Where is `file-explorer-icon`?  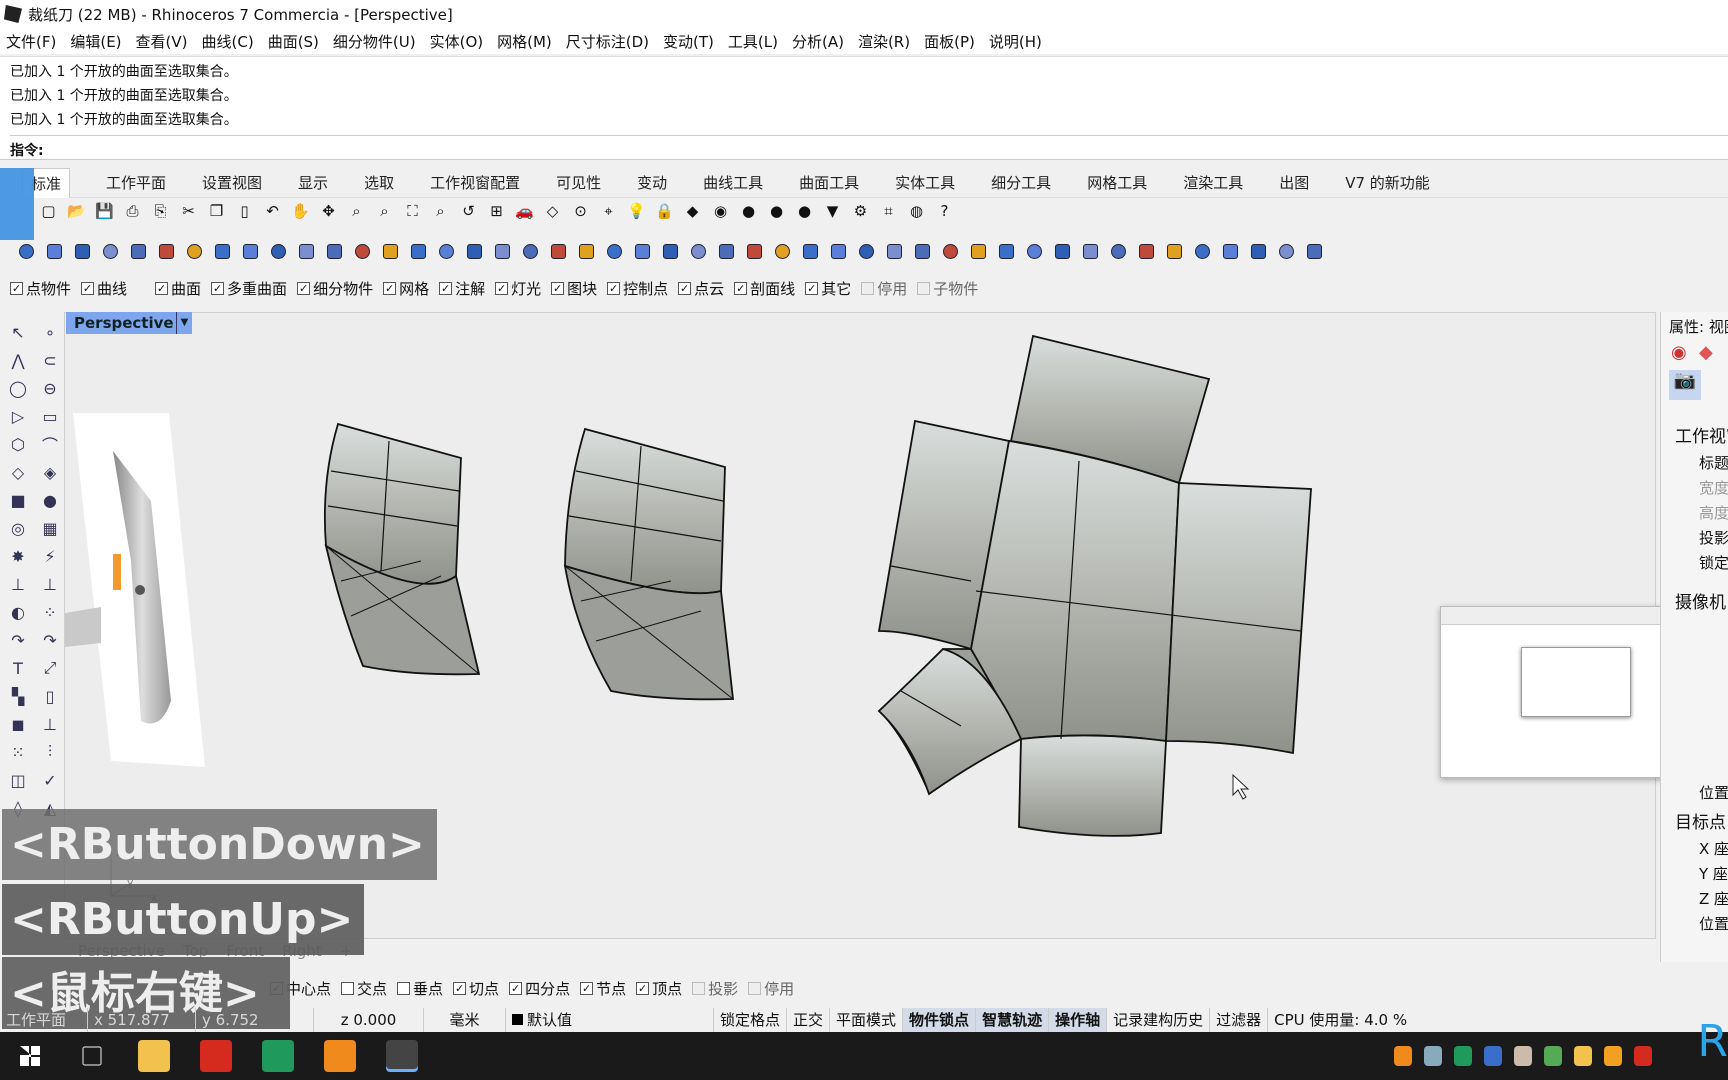 file-explorer-icon is located at coordinates (154, 1056).